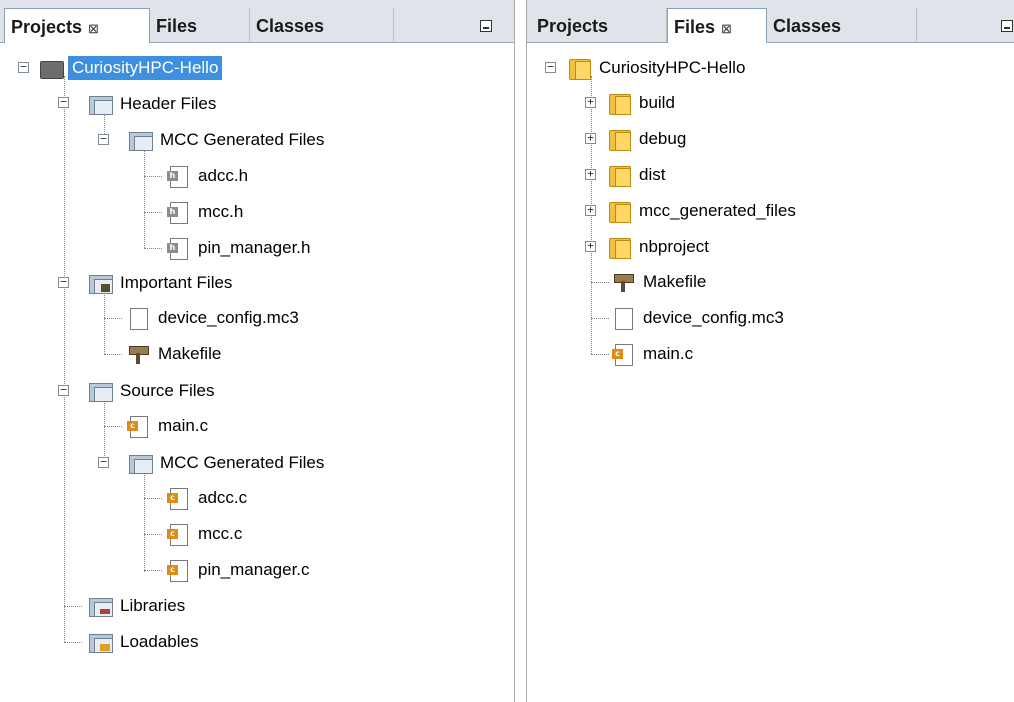 The image size is (1014, 702). I want to click on tree-item-label: Loadables, so click(159, 641).